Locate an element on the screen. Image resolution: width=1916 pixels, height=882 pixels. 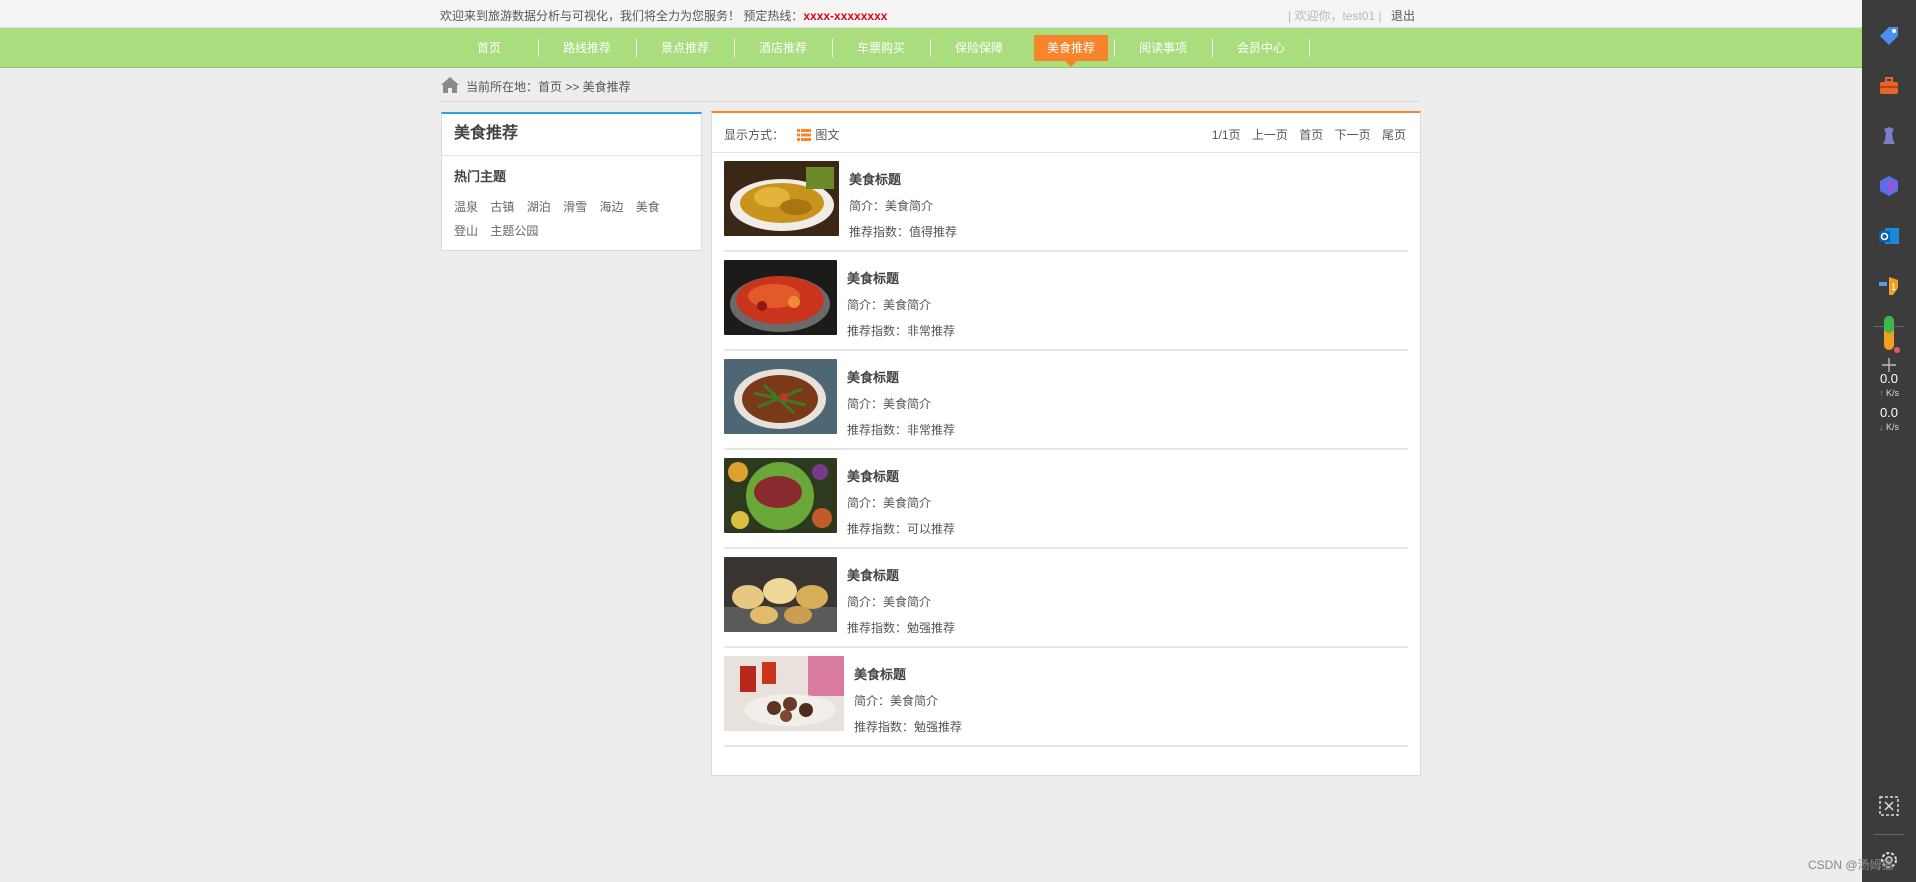
food-info: 美食标题 简介：美食简介 推荐指数：可以推荐 is located at coordinates (901, 503).